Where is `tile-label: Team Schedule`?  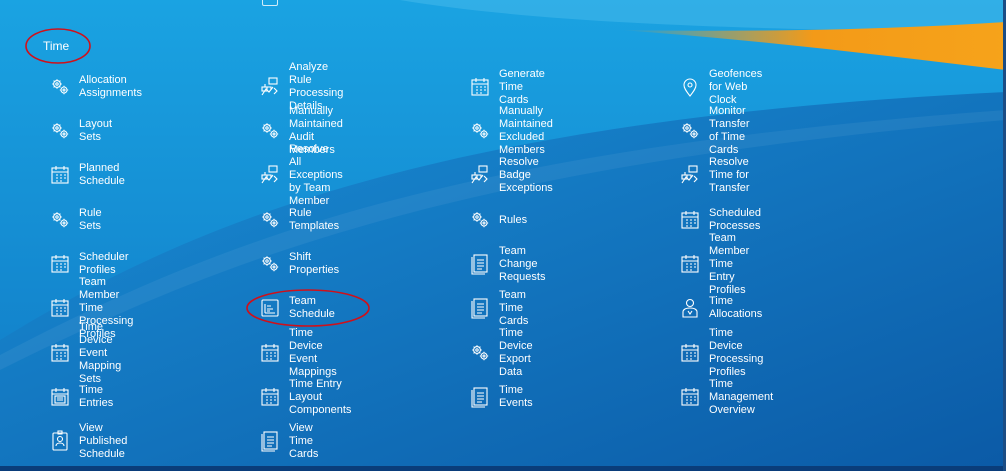 tile-label: Team Schedule is located at coordinates (312, 307).